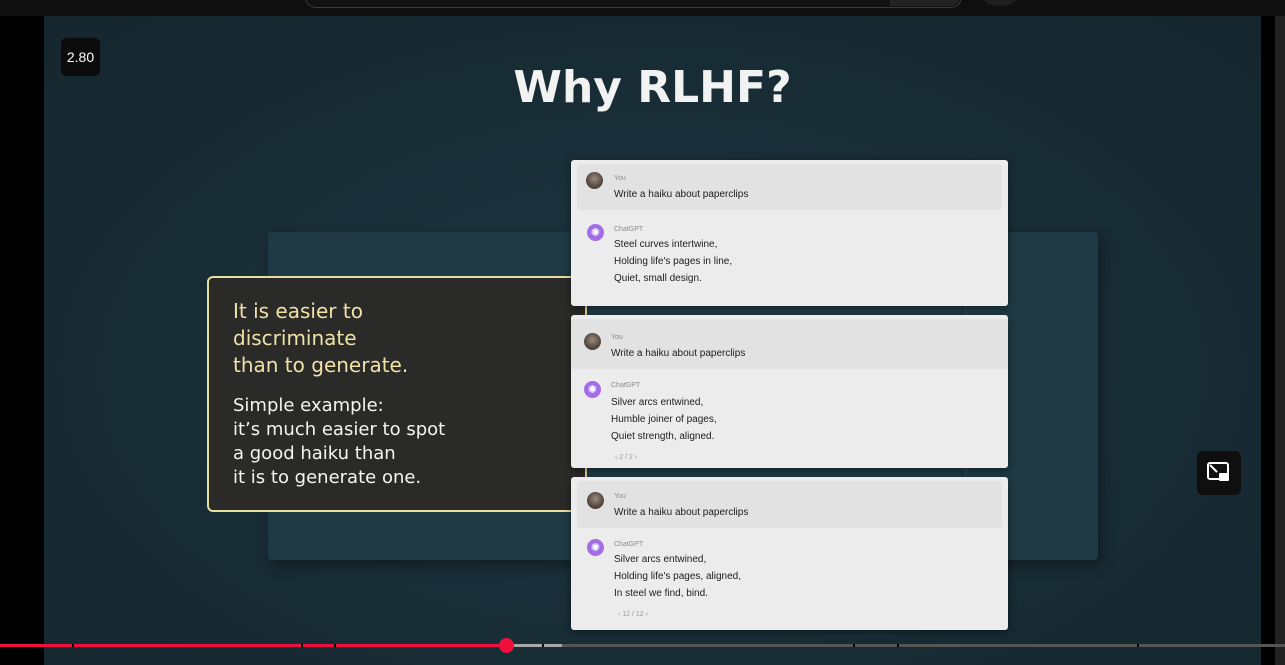 The width and height of the screenshot is (1285, 665). I want to click on response-pager: ‹ 12 / 12 ›, so click(633, 614).